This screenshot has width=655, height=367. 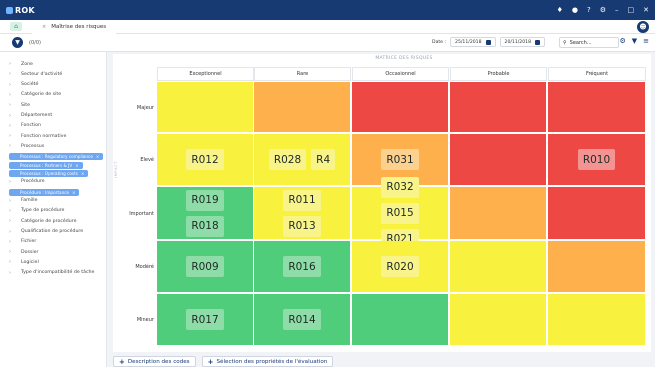 What do you see at coordinates (565, 42) in the screenshot?
I see `search-icon: ⚲` at bounding box center [565, 42].